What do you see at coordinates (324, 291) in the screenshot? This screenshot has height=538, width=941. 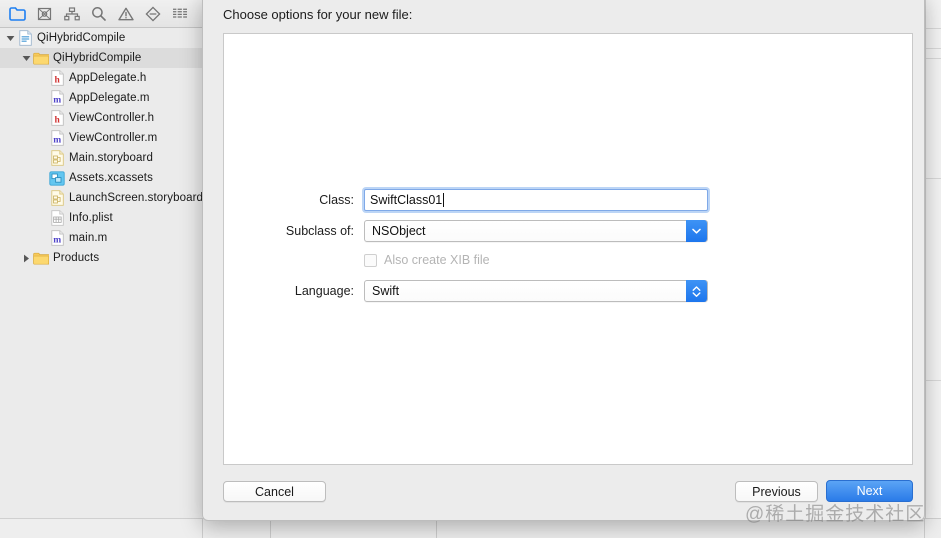 I see `language-label: Language:` at bounding box center [324, 291].